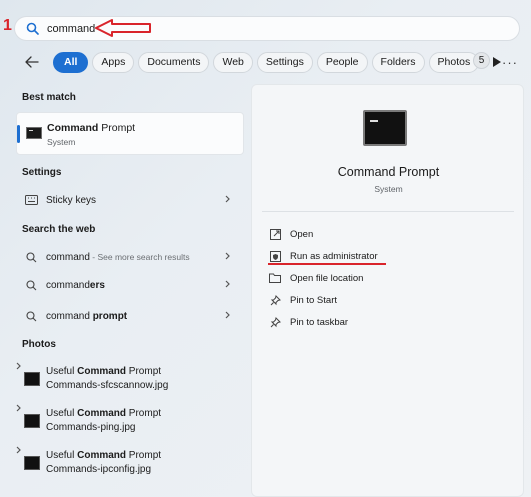  What do you see at coordinates (18, 134) in the screenshot?
I see `selection-indicator` at bounding box center [18, 134].